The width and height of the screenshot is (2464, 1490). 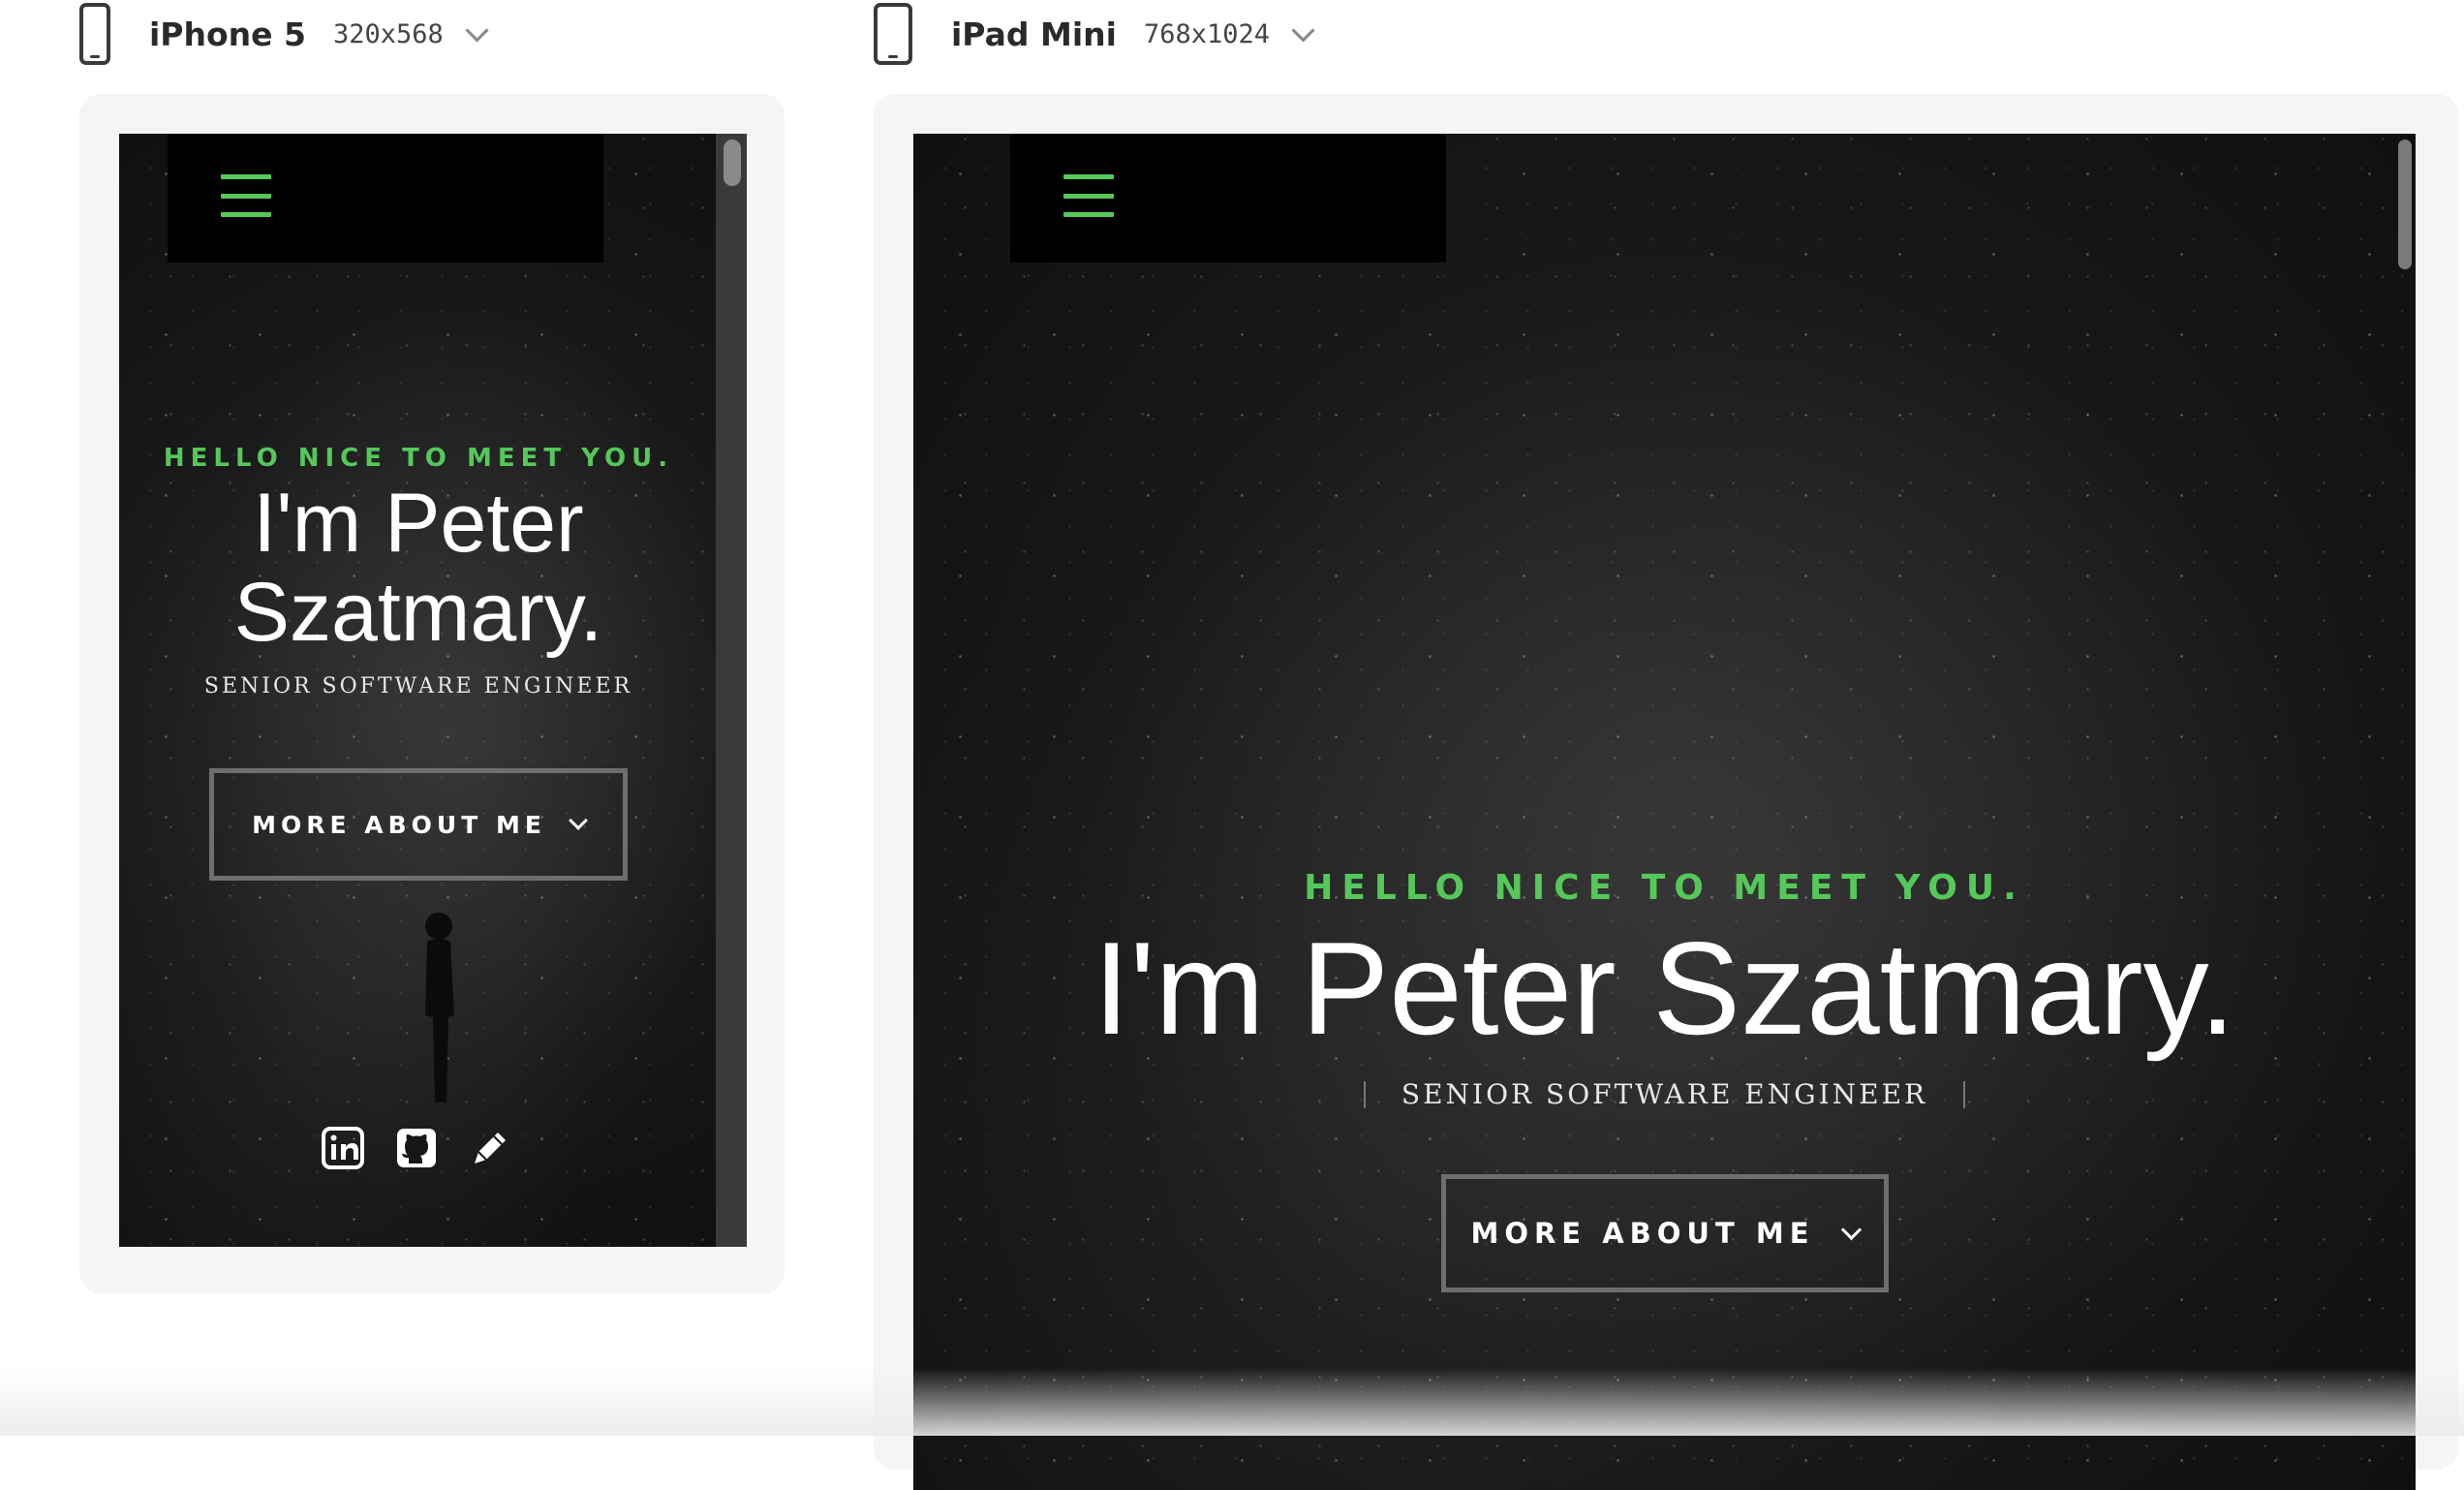 What do you see at coordinates (440, 1008) in the screenshot?
I see `person-silhouette-image` at bounding box center [440, 1008].